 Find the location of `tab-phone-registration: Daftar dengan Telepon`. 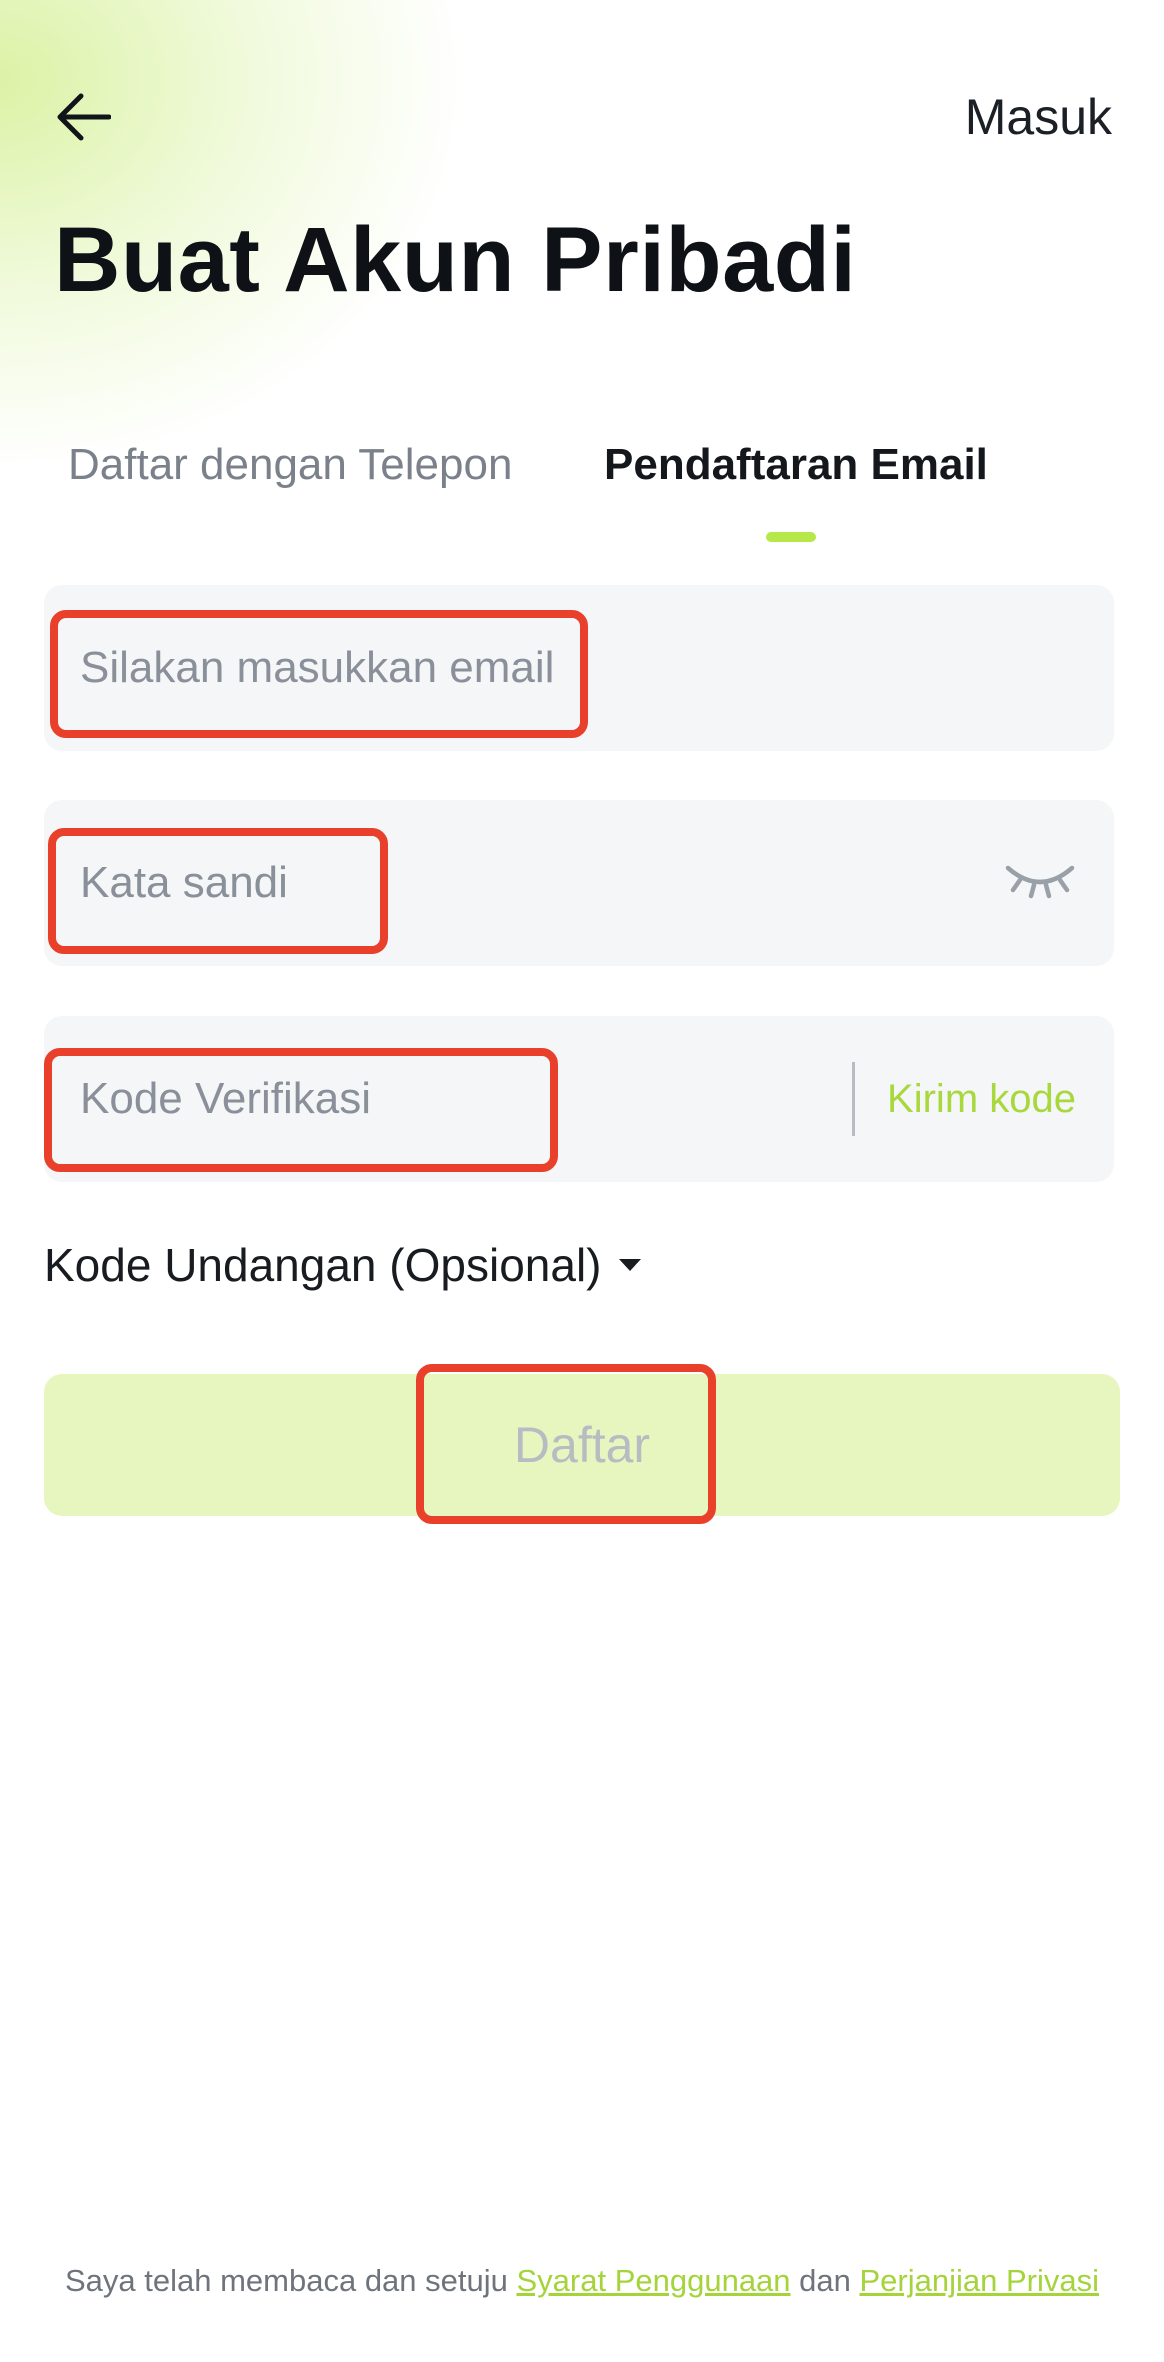

tab-phone-registration: Daftar dengan Telepon is located at coordinates (290, 465).